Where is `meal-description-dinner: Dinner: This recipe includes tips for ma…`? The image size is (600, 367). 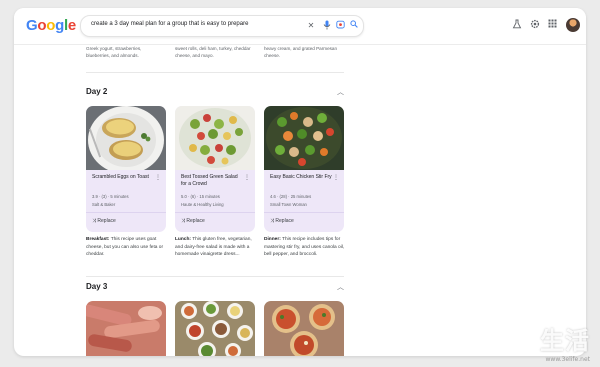 meal-description-dinner: Dinner: This recipe includes tips for ma… is located at coordinates (305, 247).